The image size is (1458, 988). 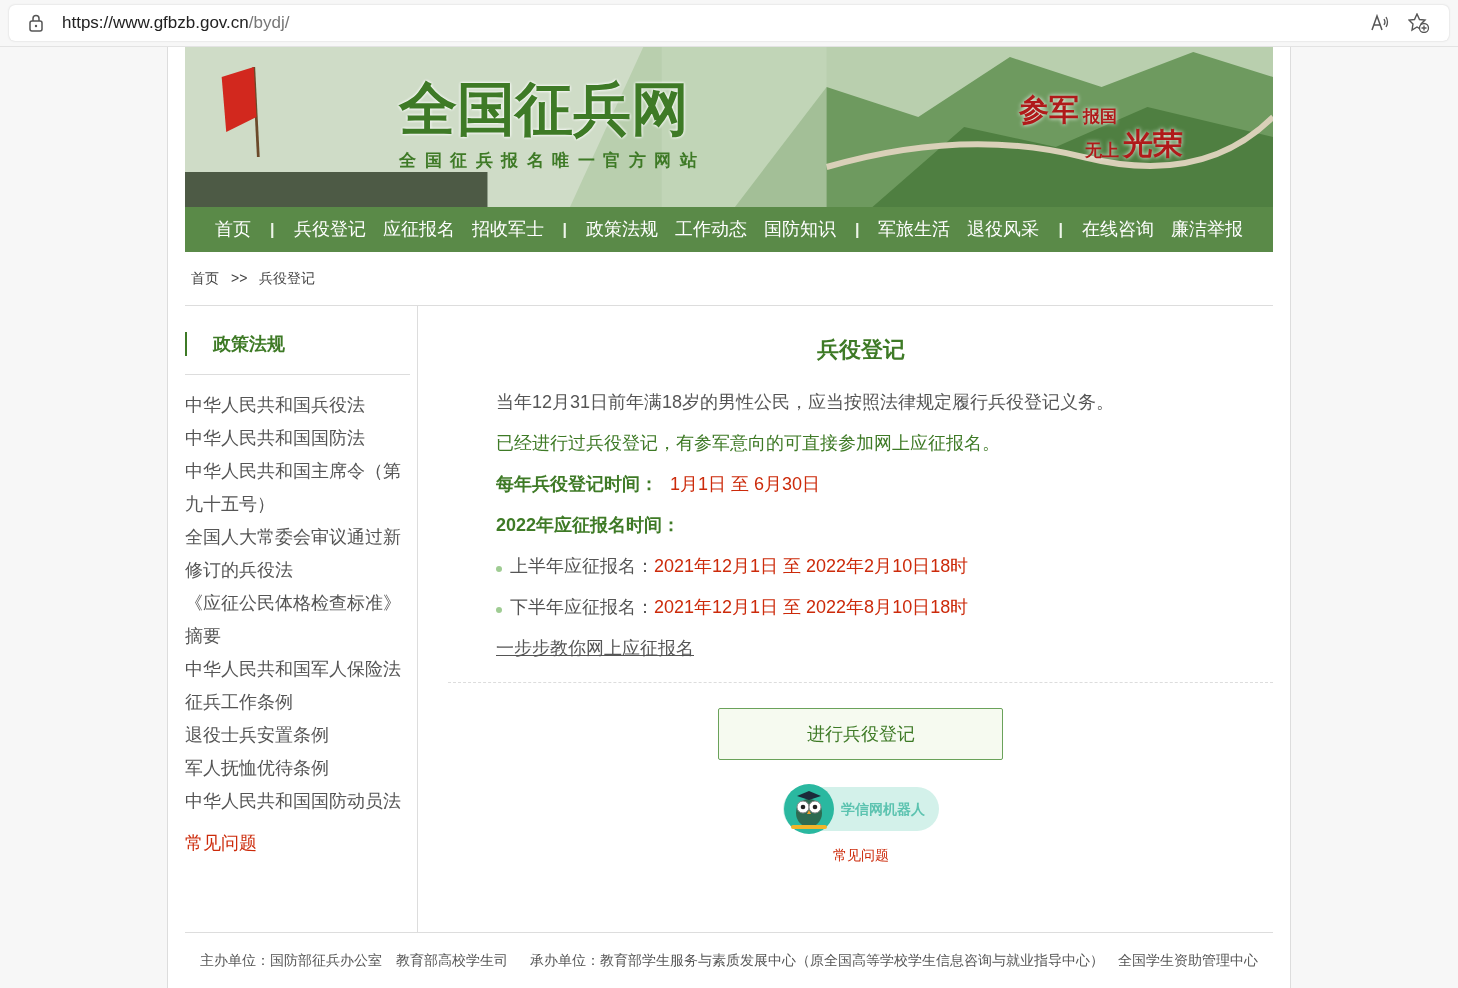 What do you see at coordinates (297, 620) in the screenshot?
I see `sidebar-link: 《应征公民体格检查标准》摘要` at bounding box center [297, 620].